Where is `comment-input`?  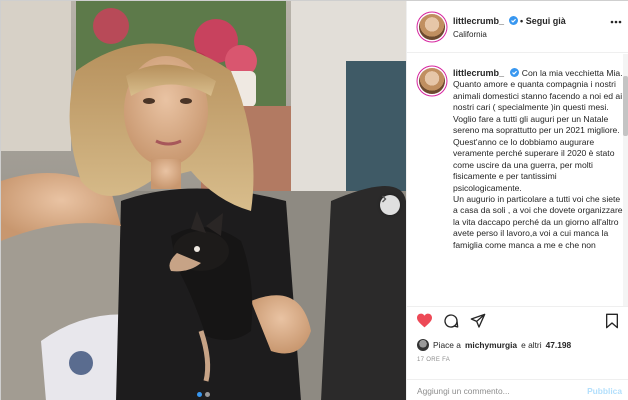 comment-input is located at coordinates (497, 391).